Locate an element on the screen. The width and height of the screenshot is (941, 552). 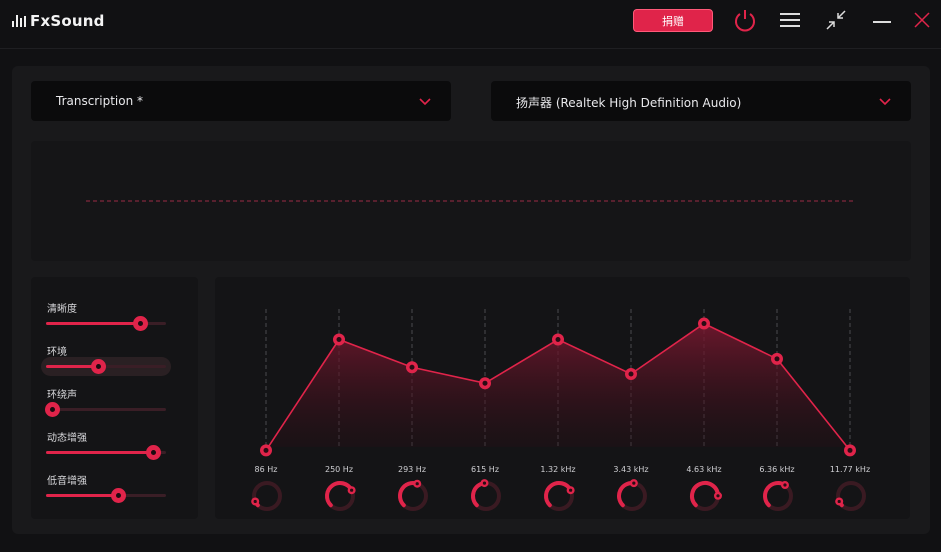
eq-band-frequency: 6.36 kHz is located at coordinates (776, 469).